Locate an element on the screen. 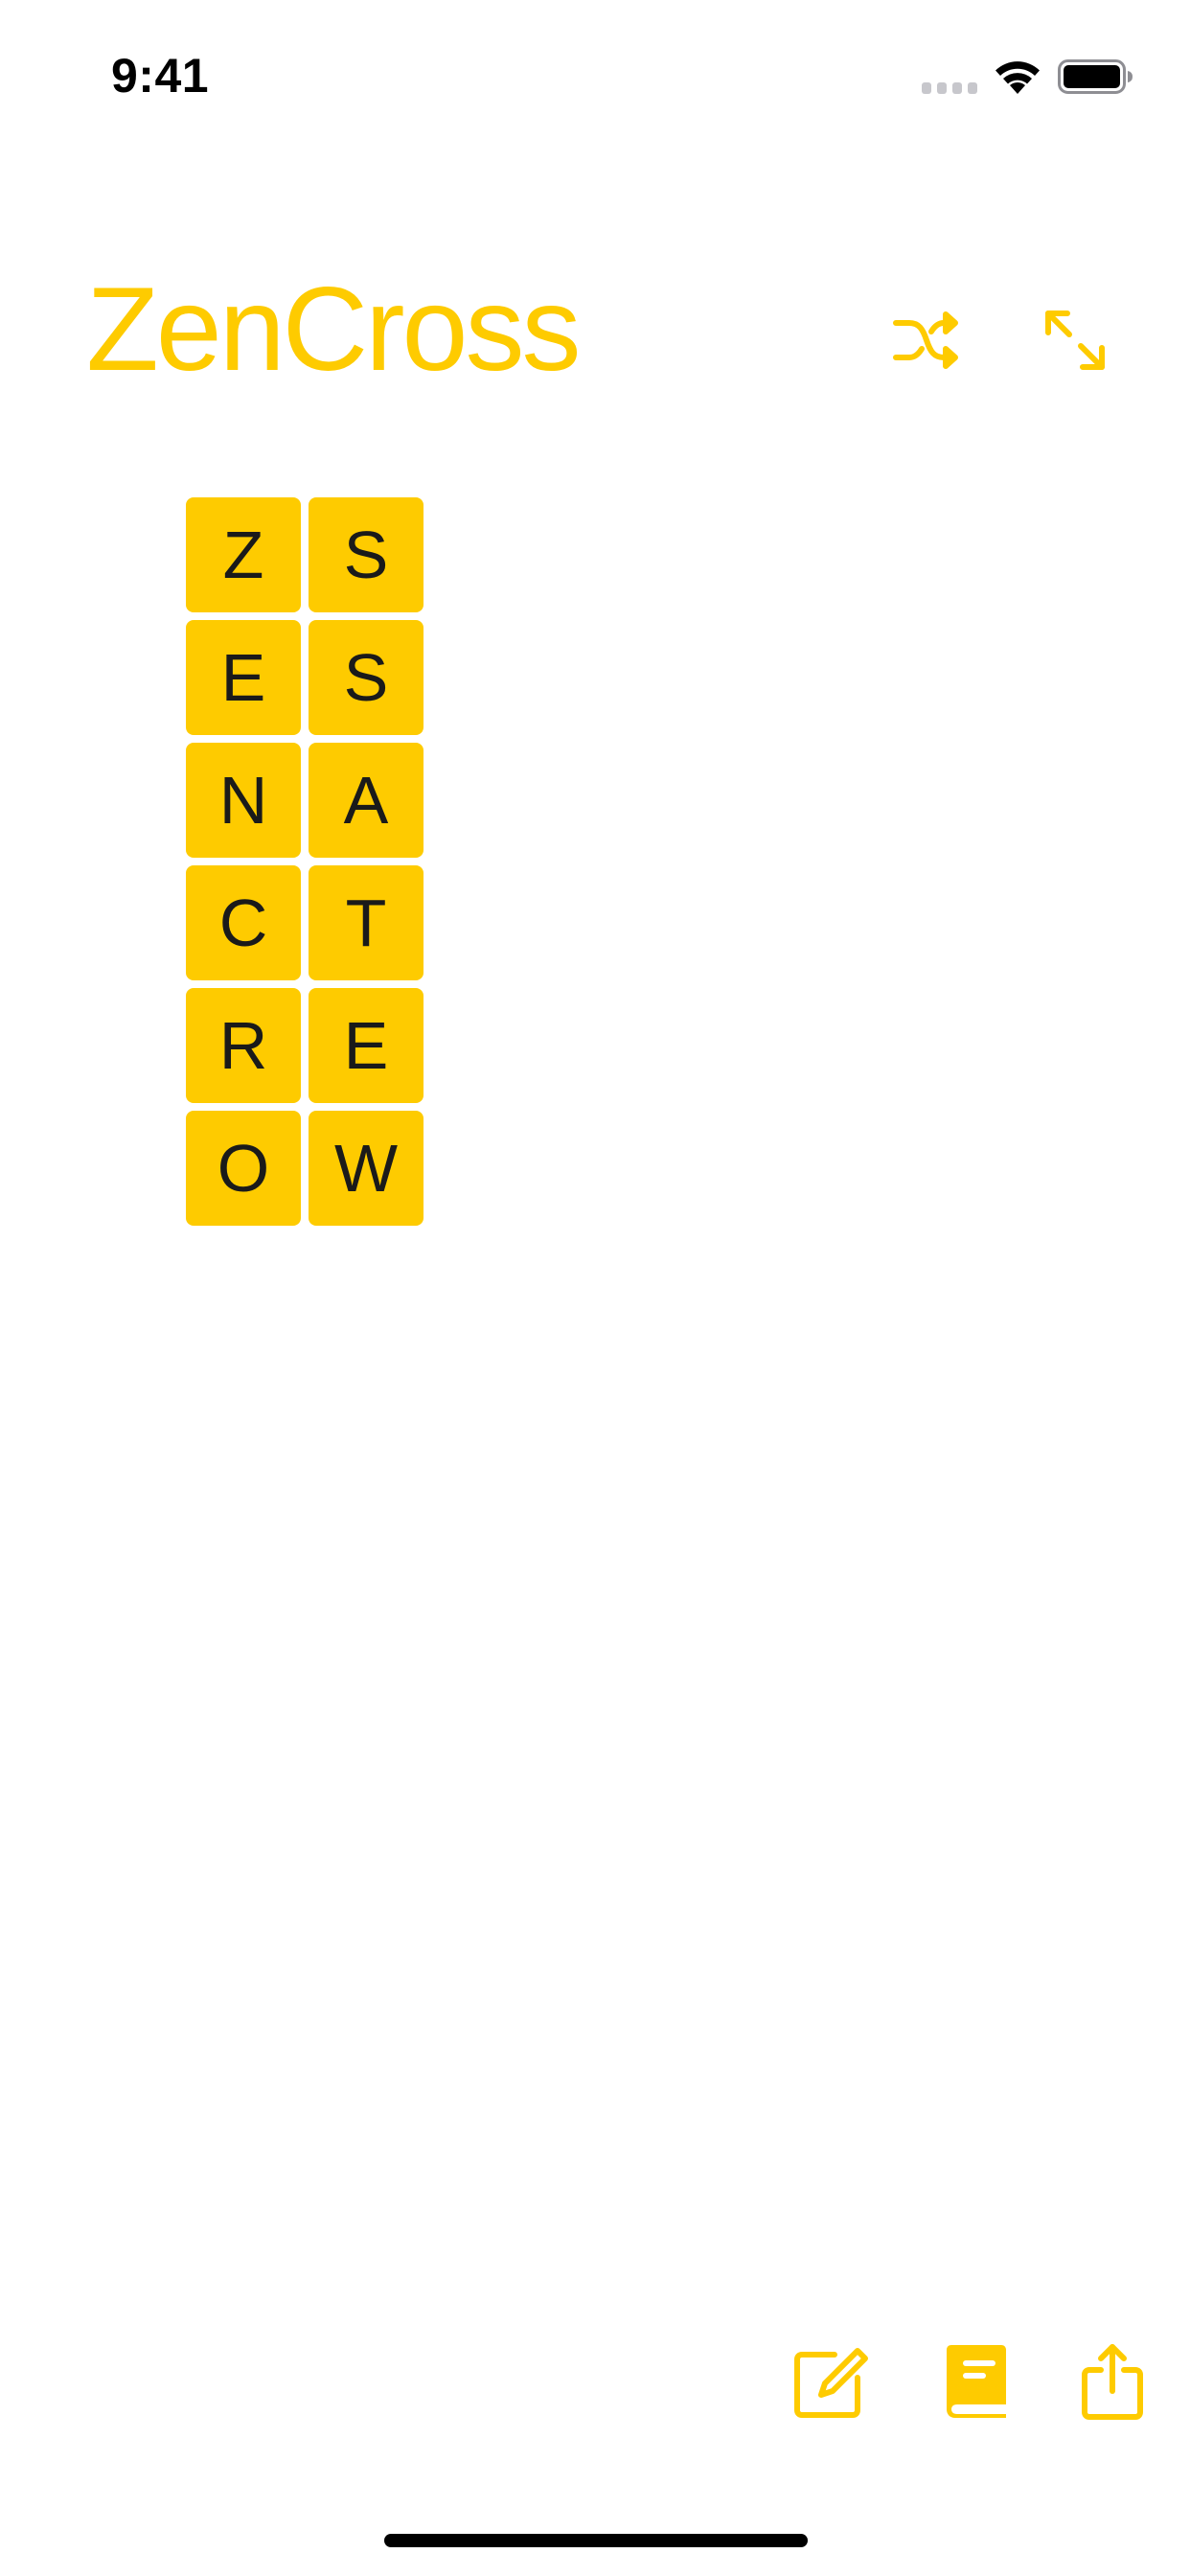 Image resolution: width=1190 pixels, height=2576 pixels. letter-tile: N is located at coordinates (244, 800).